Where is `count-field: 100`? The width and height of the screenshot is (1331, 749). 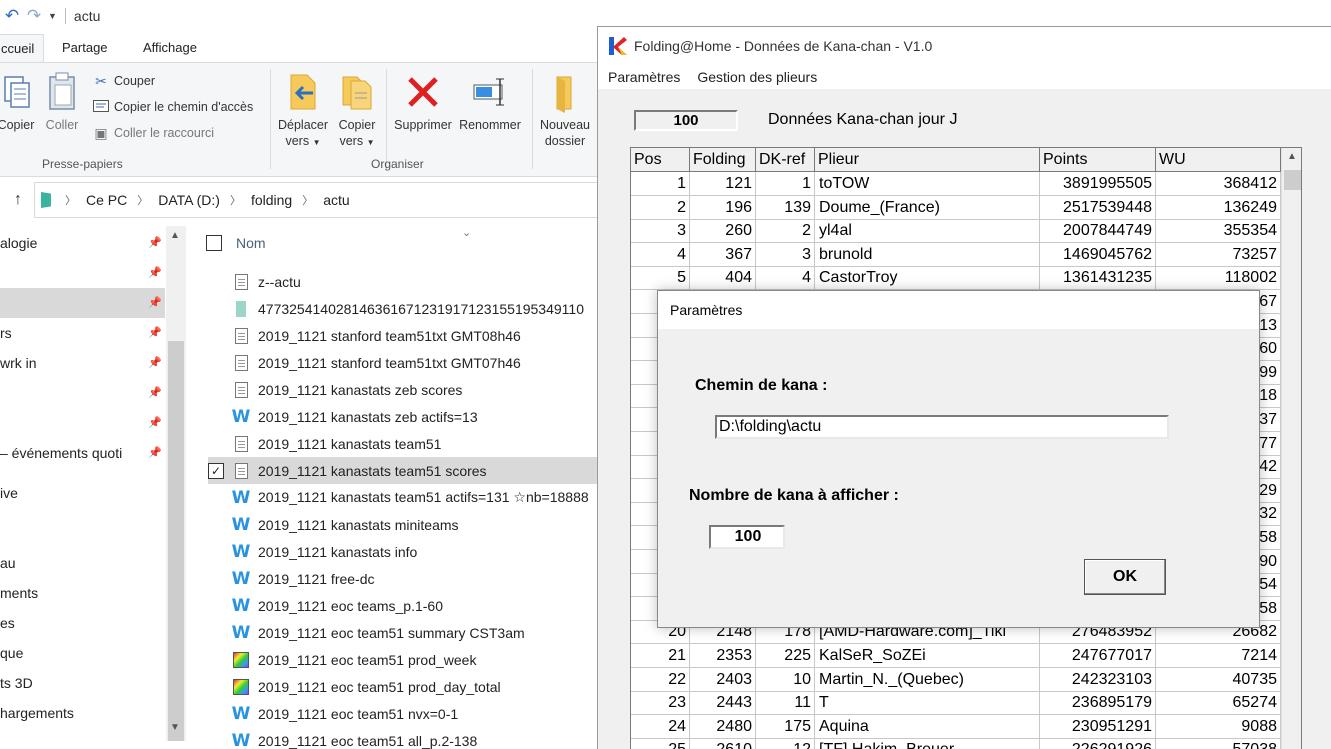 count-field: 100 is located at coordinates (686, 120).